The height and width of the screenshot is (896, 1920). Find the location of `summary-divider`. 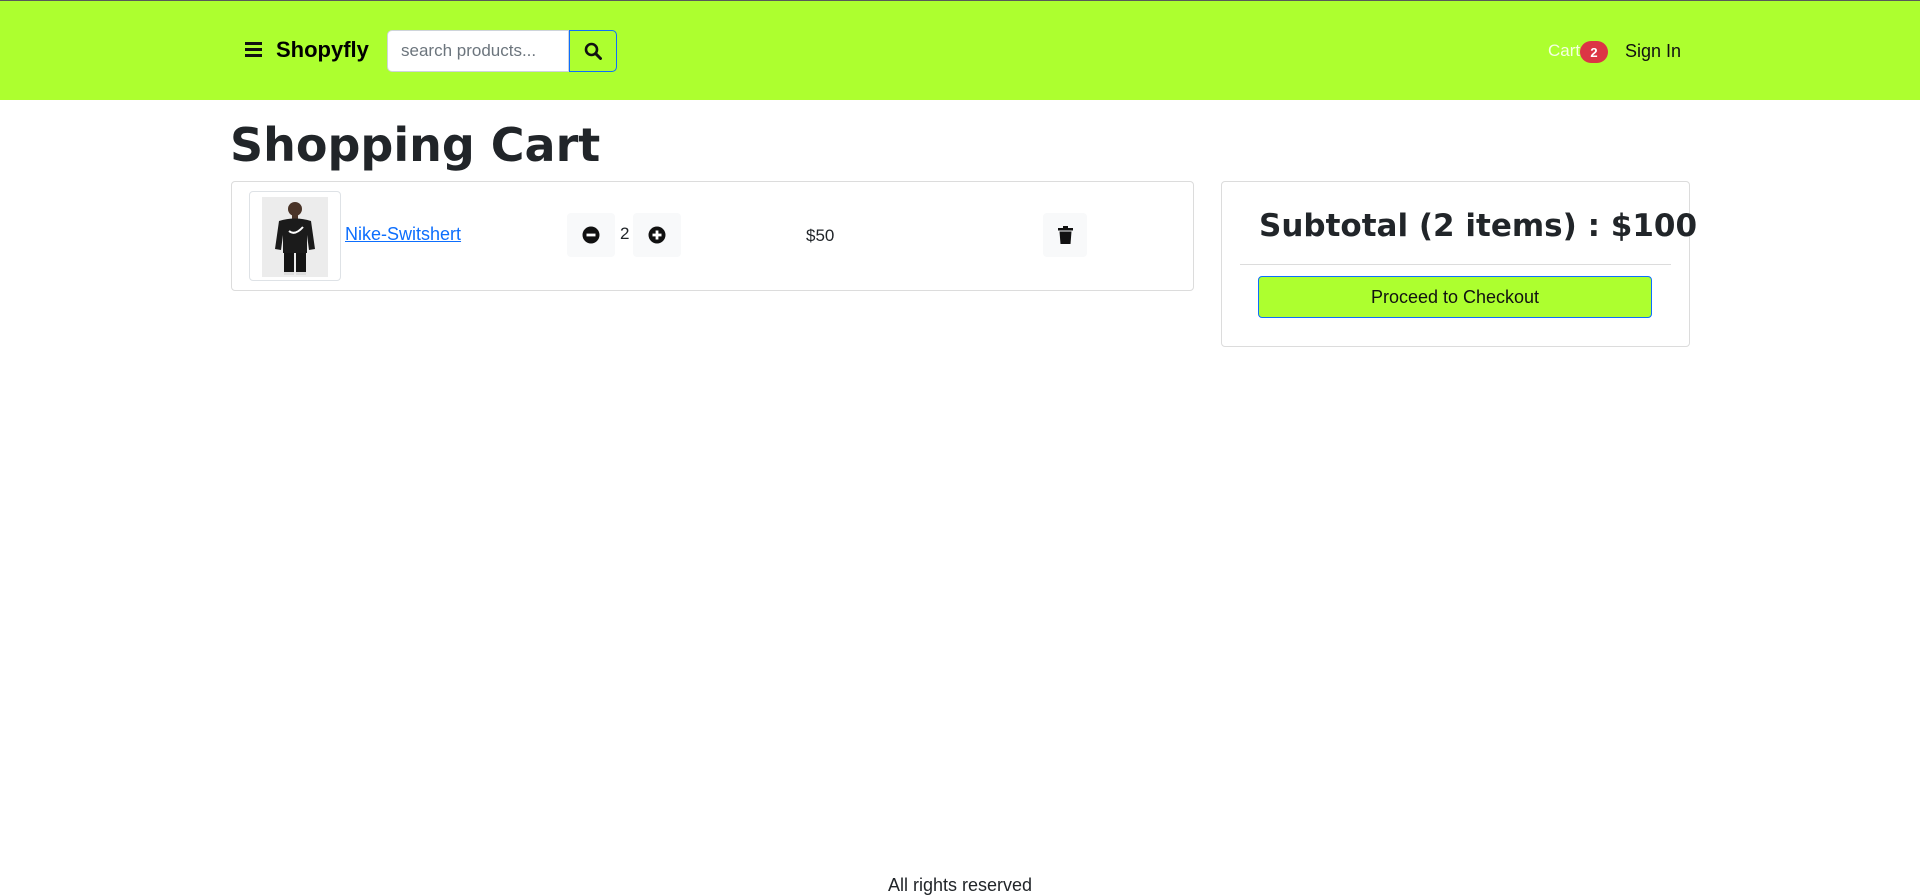

summary-divider is located at coordinates (1455, 264).